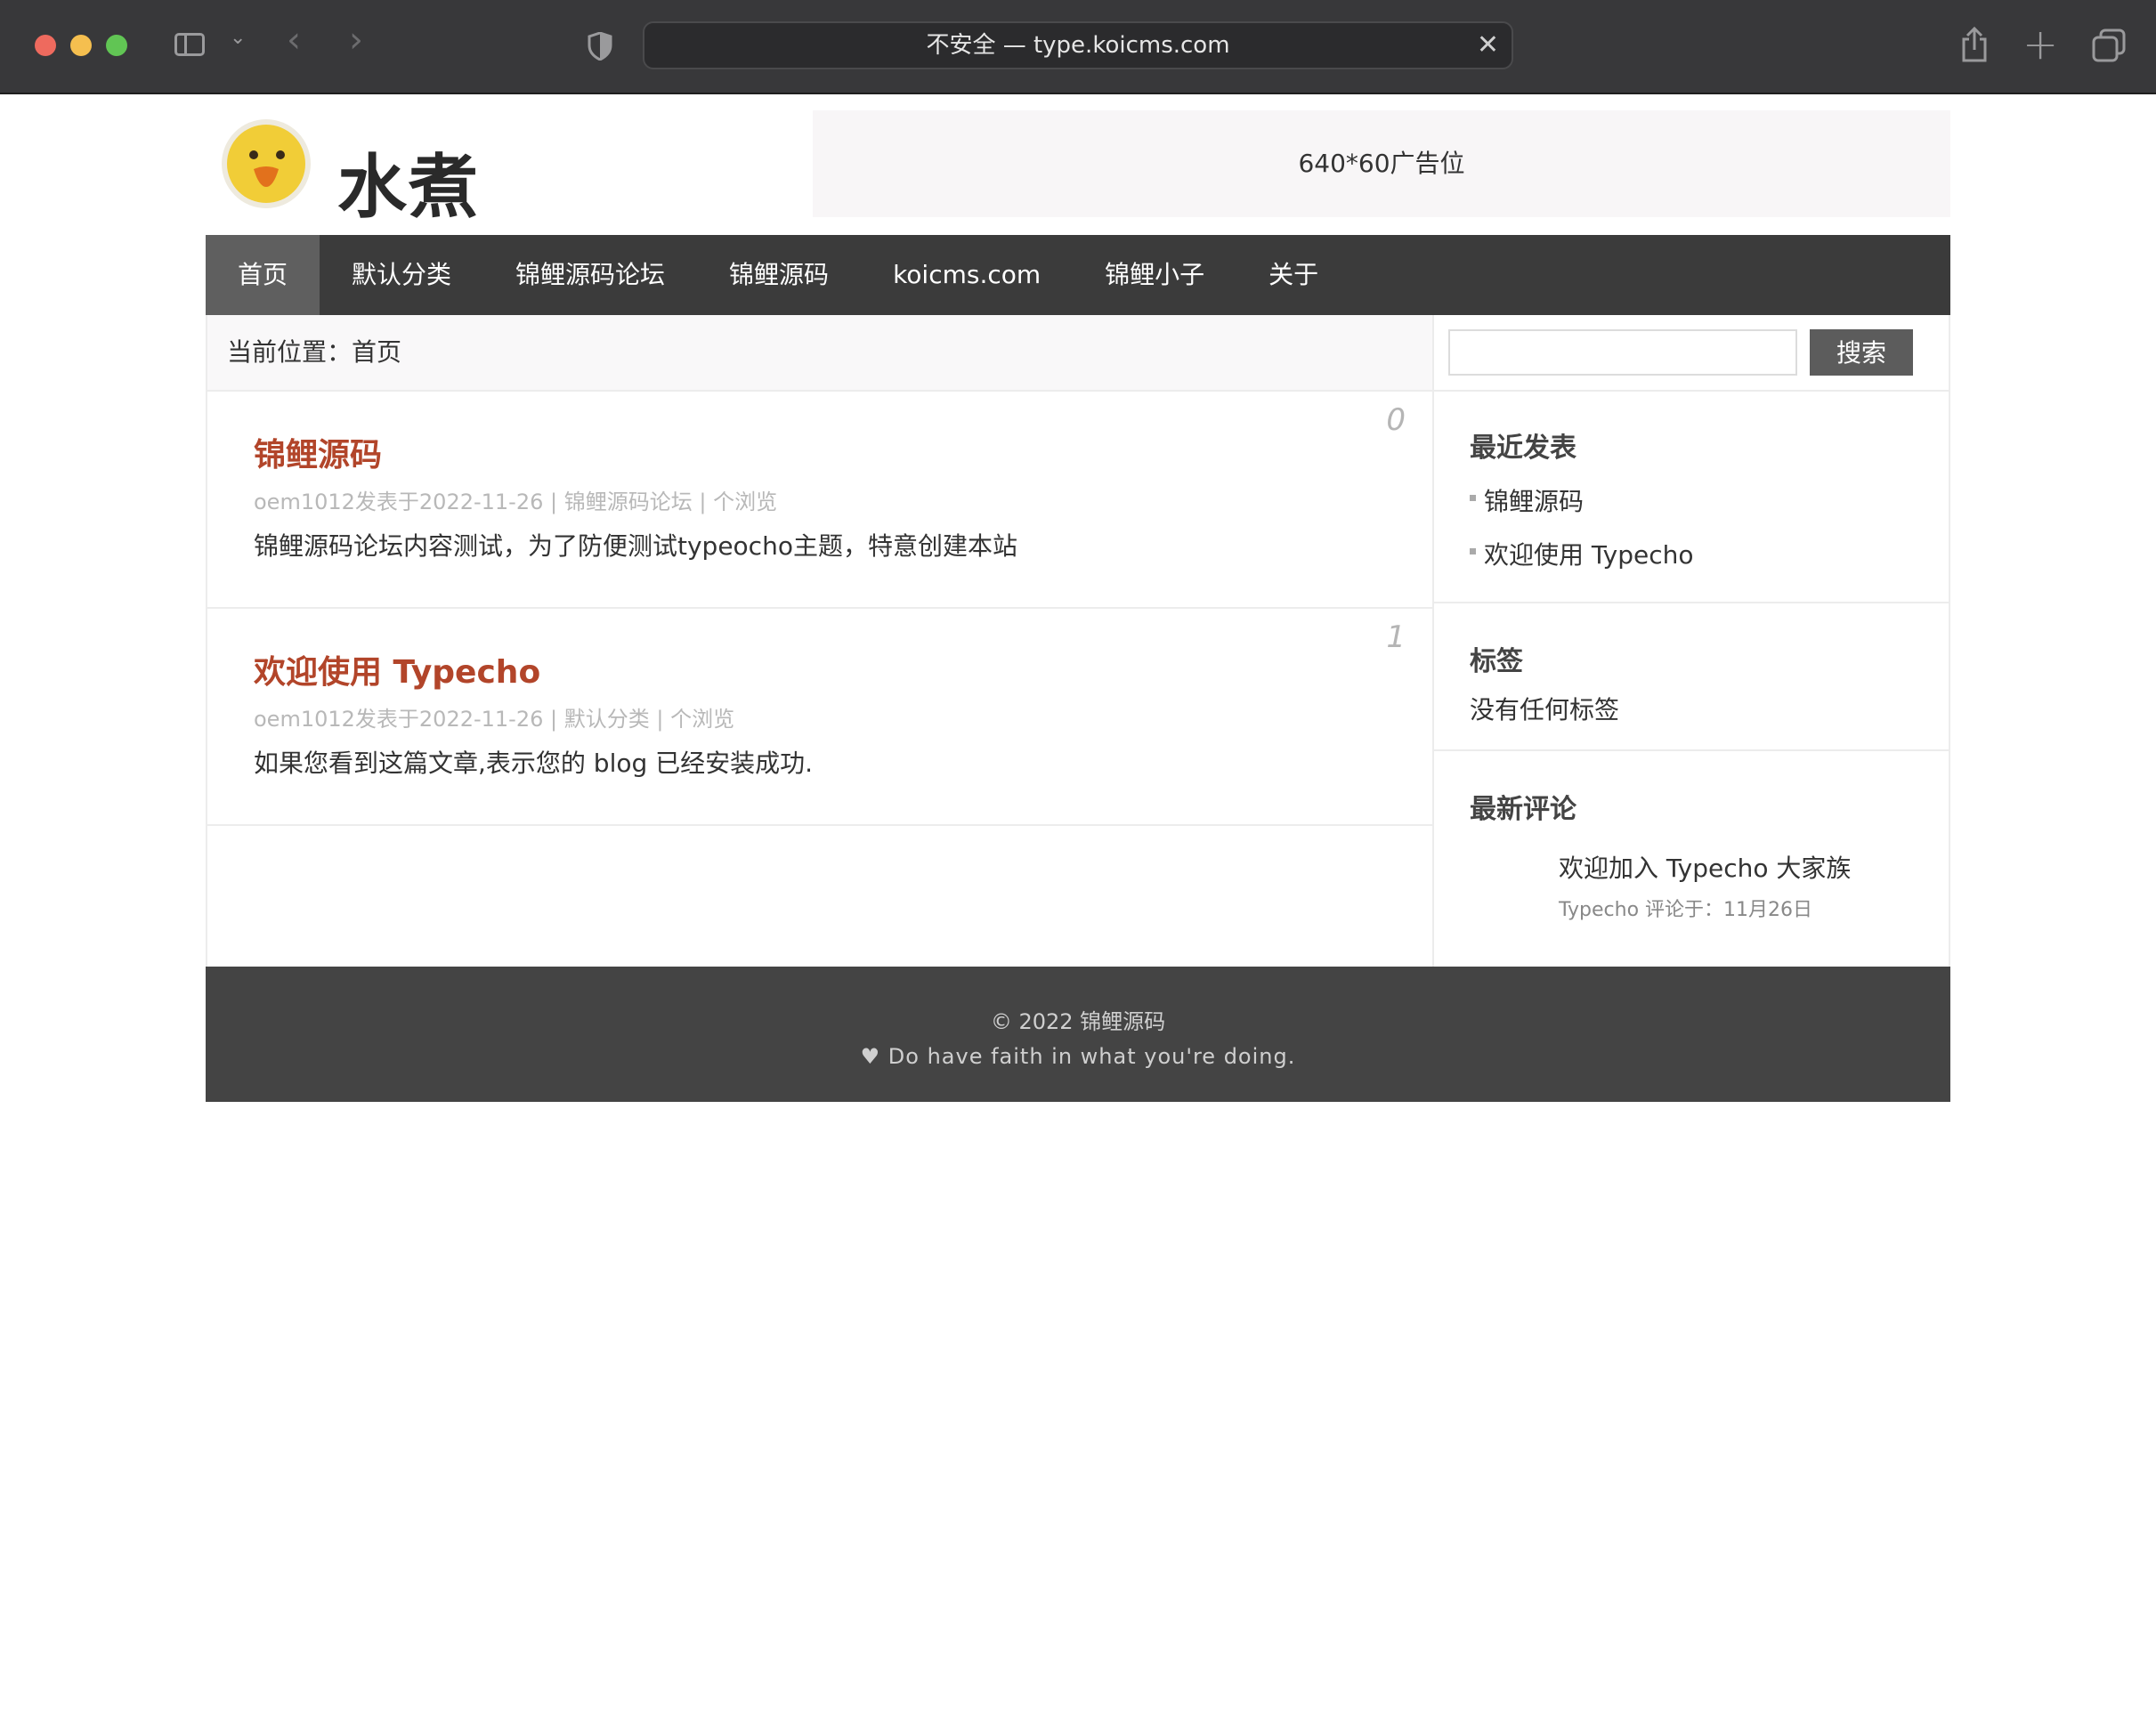  I want to click on ad-banner: 640*60广告位, so click(1381, 163).